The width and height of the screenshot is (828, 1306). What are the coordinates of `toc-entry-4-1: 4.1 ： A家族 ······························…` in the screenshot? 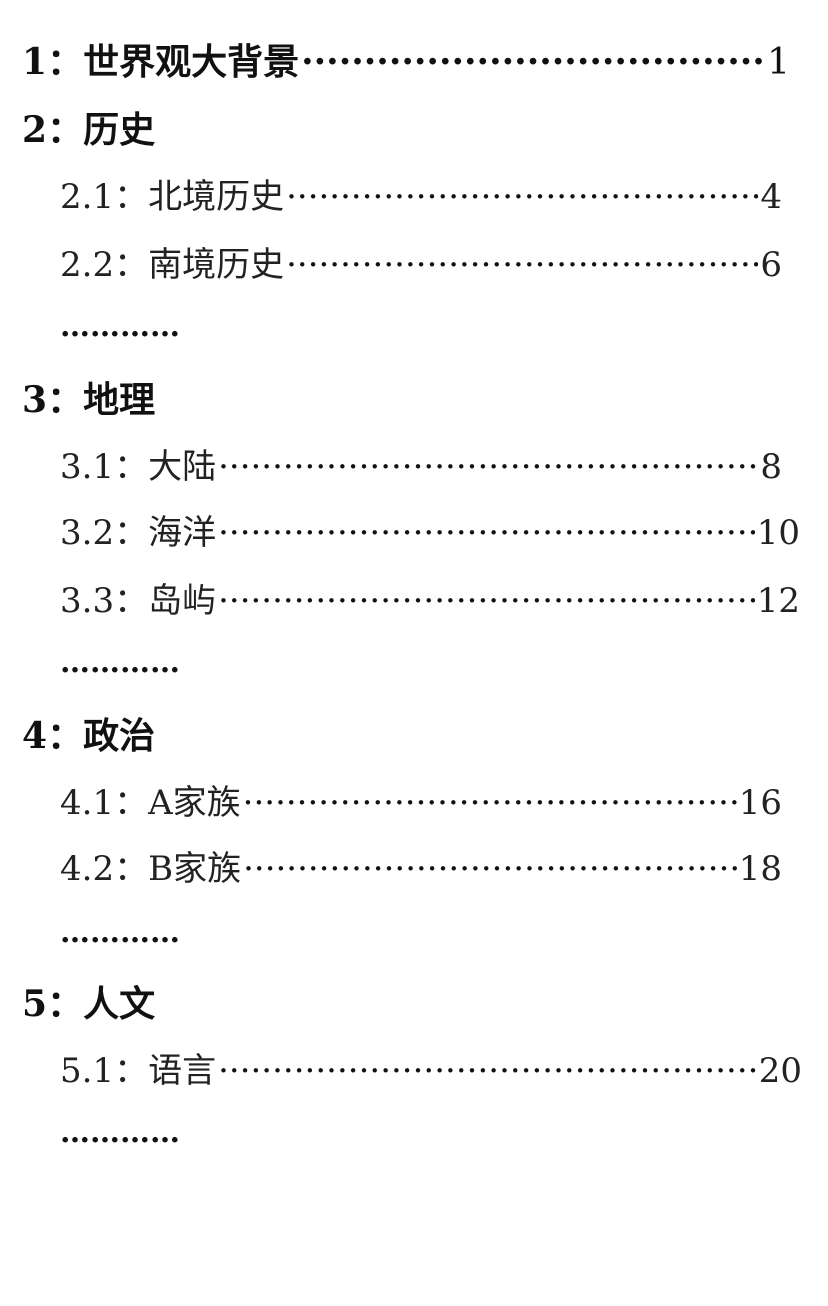 It's located at (421, 803).